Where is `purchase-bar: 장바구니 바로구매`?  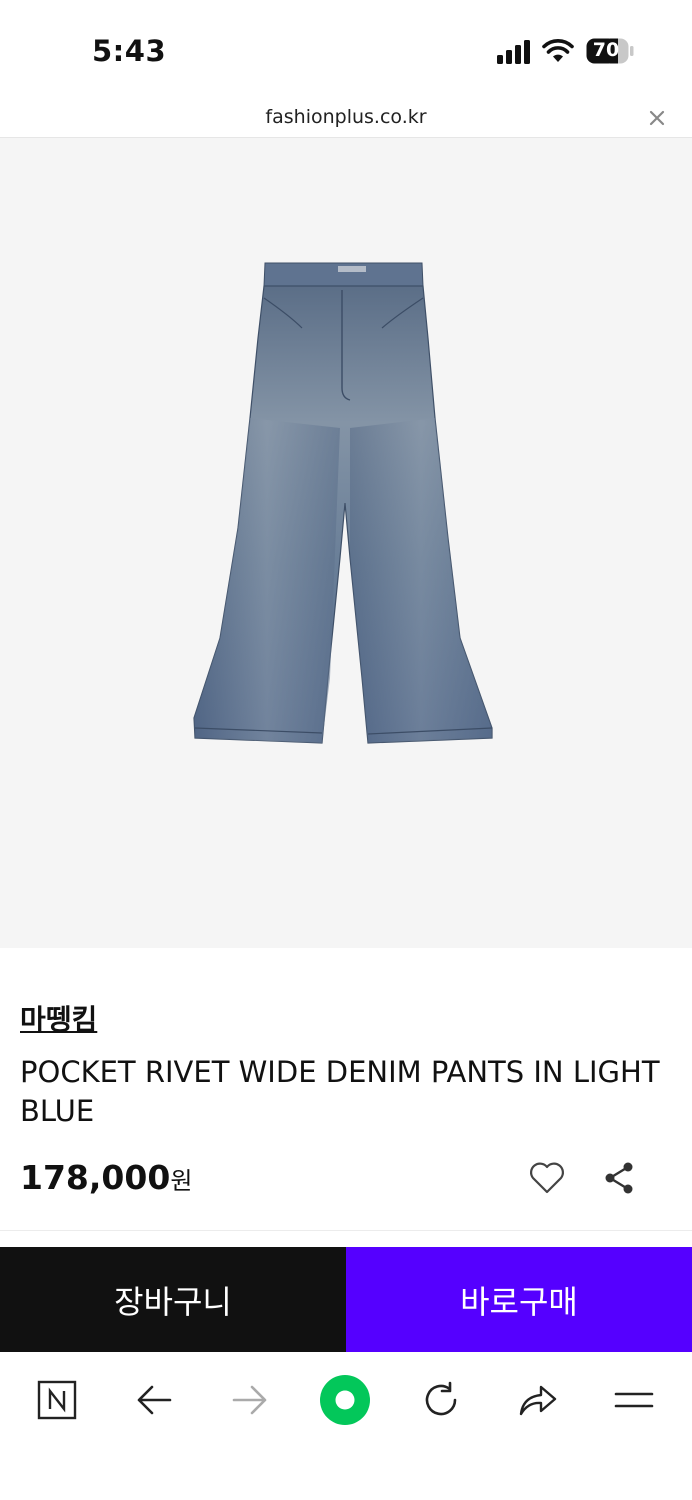
purchase-bar: 장바구니 바로구매 is located at coordinates (346, 1299).